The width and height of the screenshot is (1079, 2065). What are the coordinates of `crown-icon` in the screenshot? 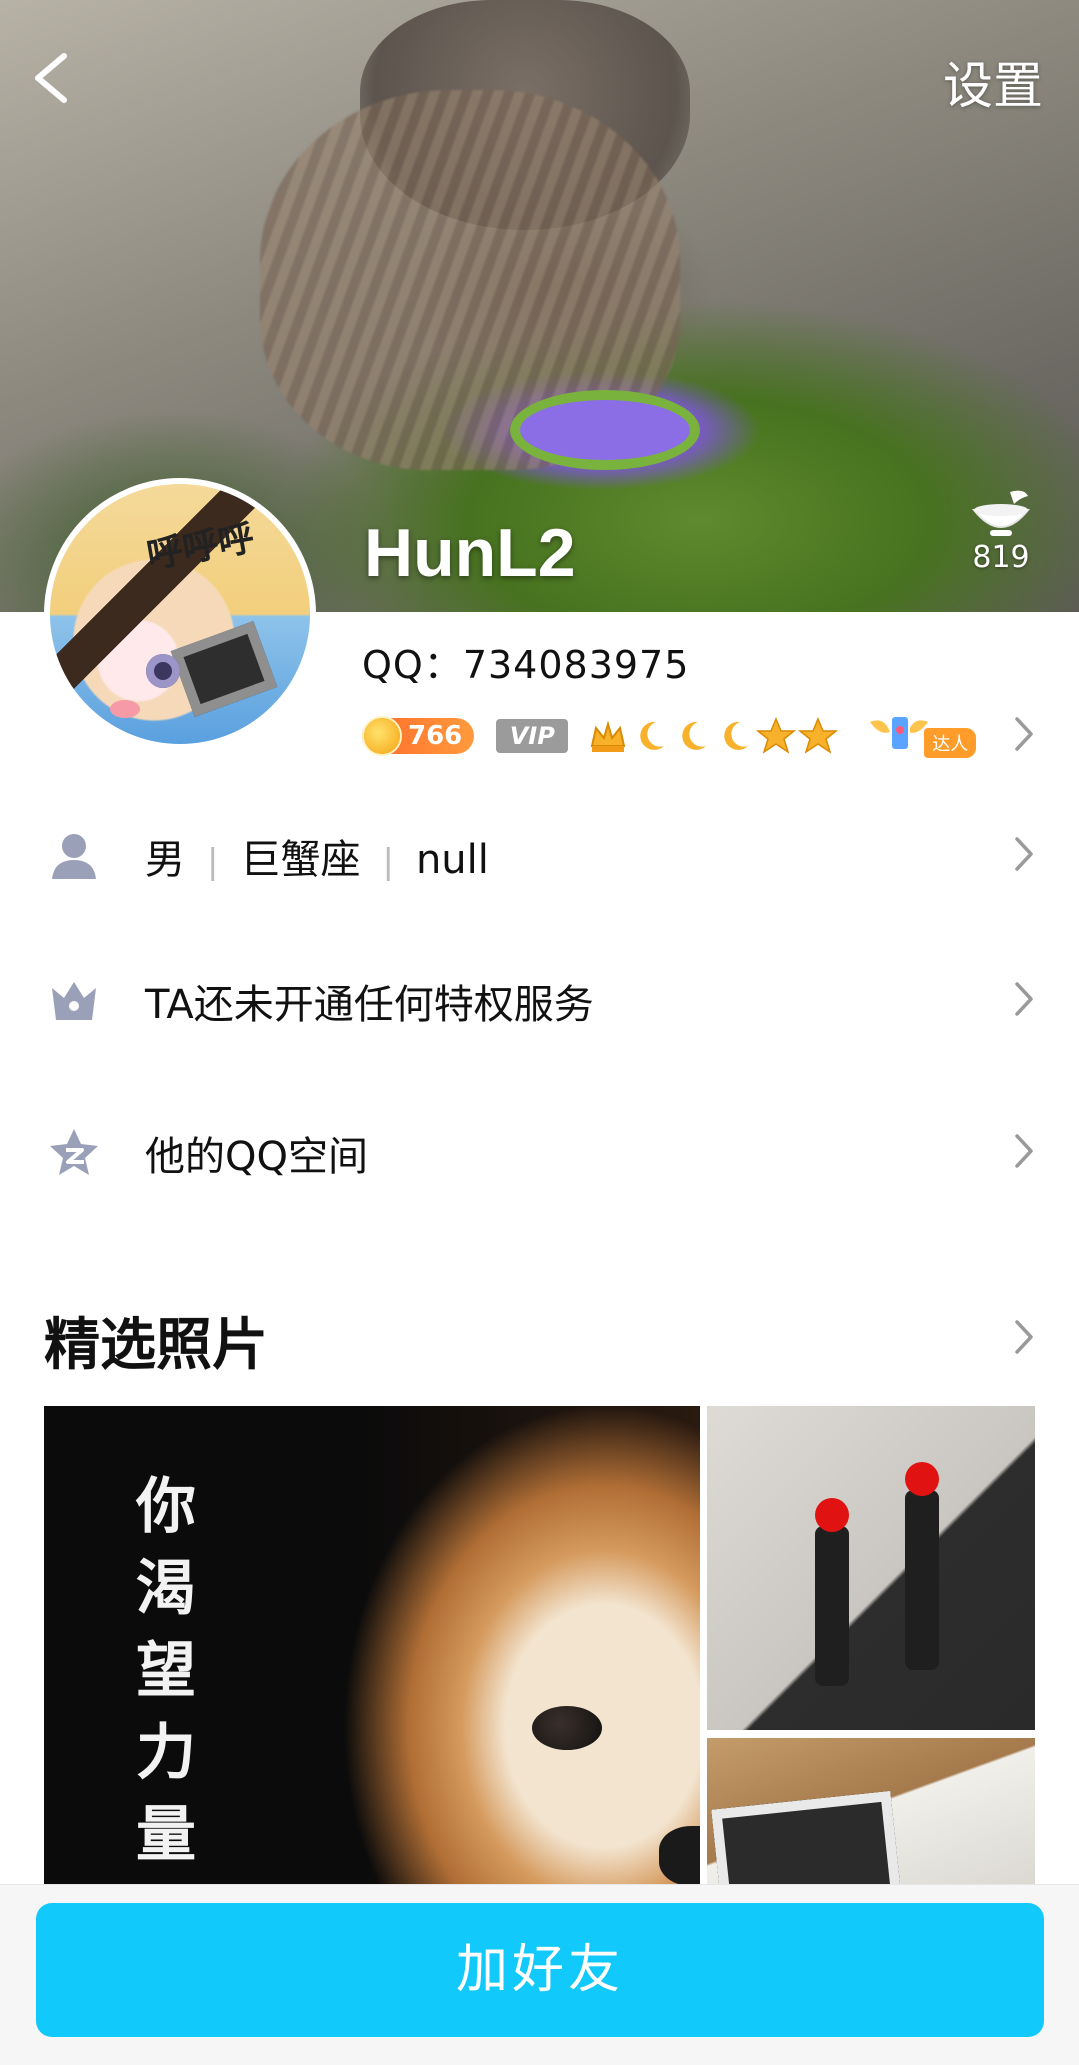 It's located at (608, 736).